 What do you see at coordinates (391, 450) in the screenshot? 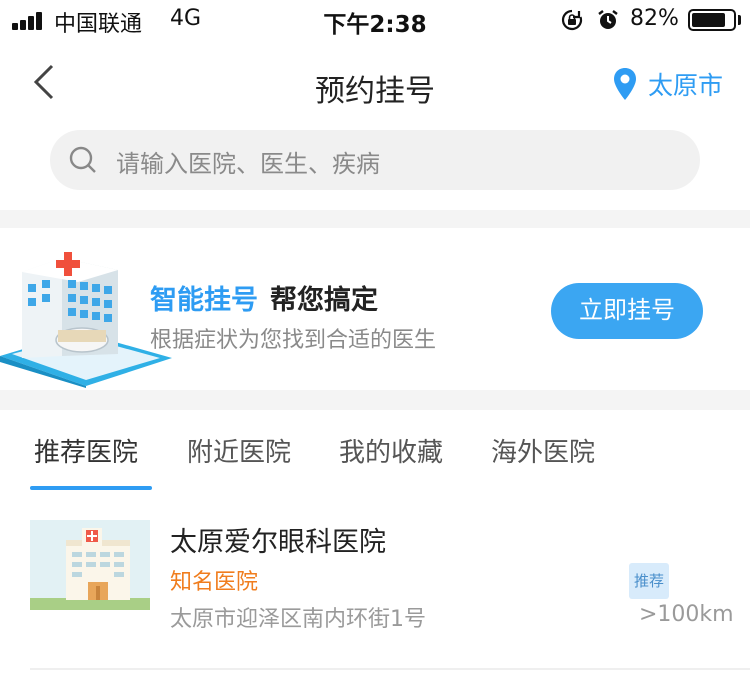
I see `tab-favorites: 我的收藏` at bounding box center [391, 450].